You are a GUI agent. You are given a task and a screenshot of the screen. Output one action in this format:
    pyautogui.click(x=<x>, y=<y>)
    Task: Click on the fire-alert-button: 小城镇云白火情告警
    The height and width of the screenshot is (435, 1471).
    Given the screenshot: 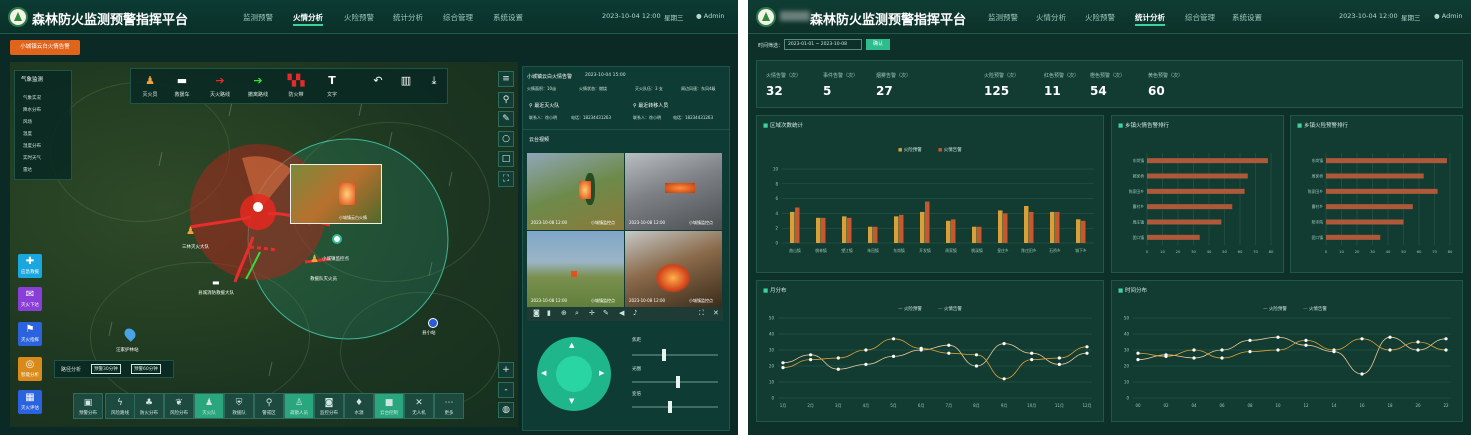 What is the action you would take?
    pyautogui.click(x=45, y=47)
    